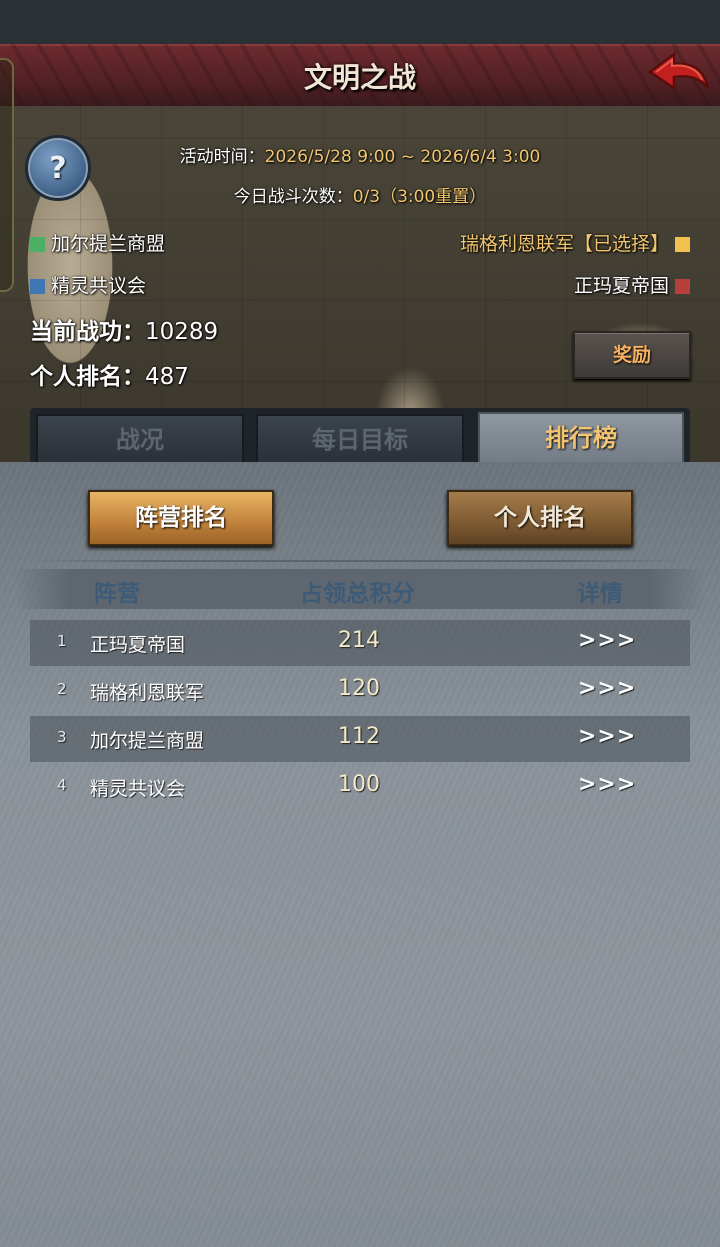  I want to click on tab-bar: 战况 每日目标 排行榜, so click(360, 440).